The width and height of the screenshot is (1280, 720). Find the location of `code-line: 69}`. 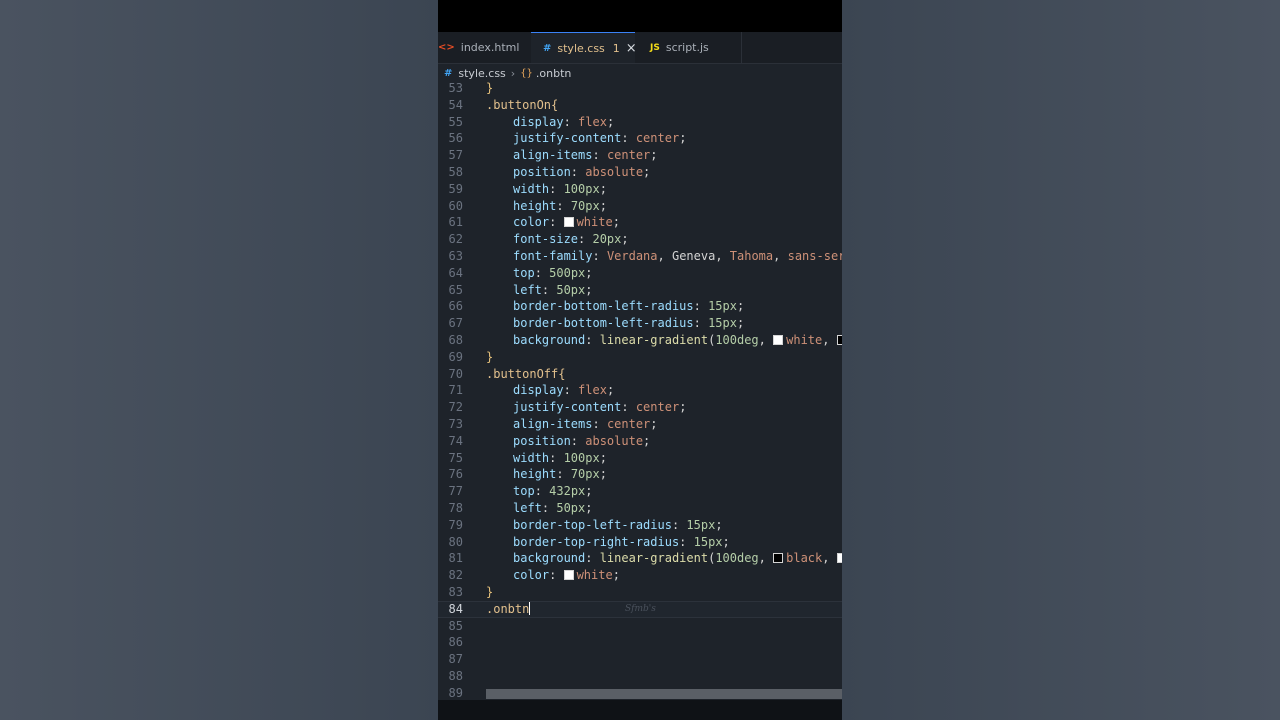

code-line: 69} is located at coordinates (640, 357).